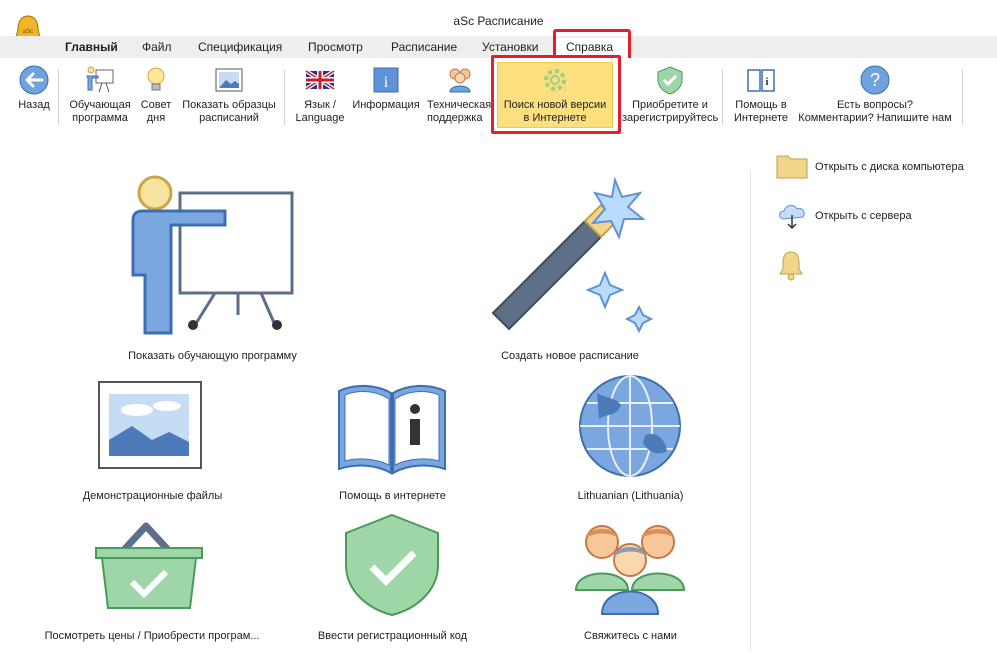 The height and width of the screenshot is (663, 997). Describe the element at coordinates (157, 47) in the screenshot. I see `tab-file: Файл` at that location.